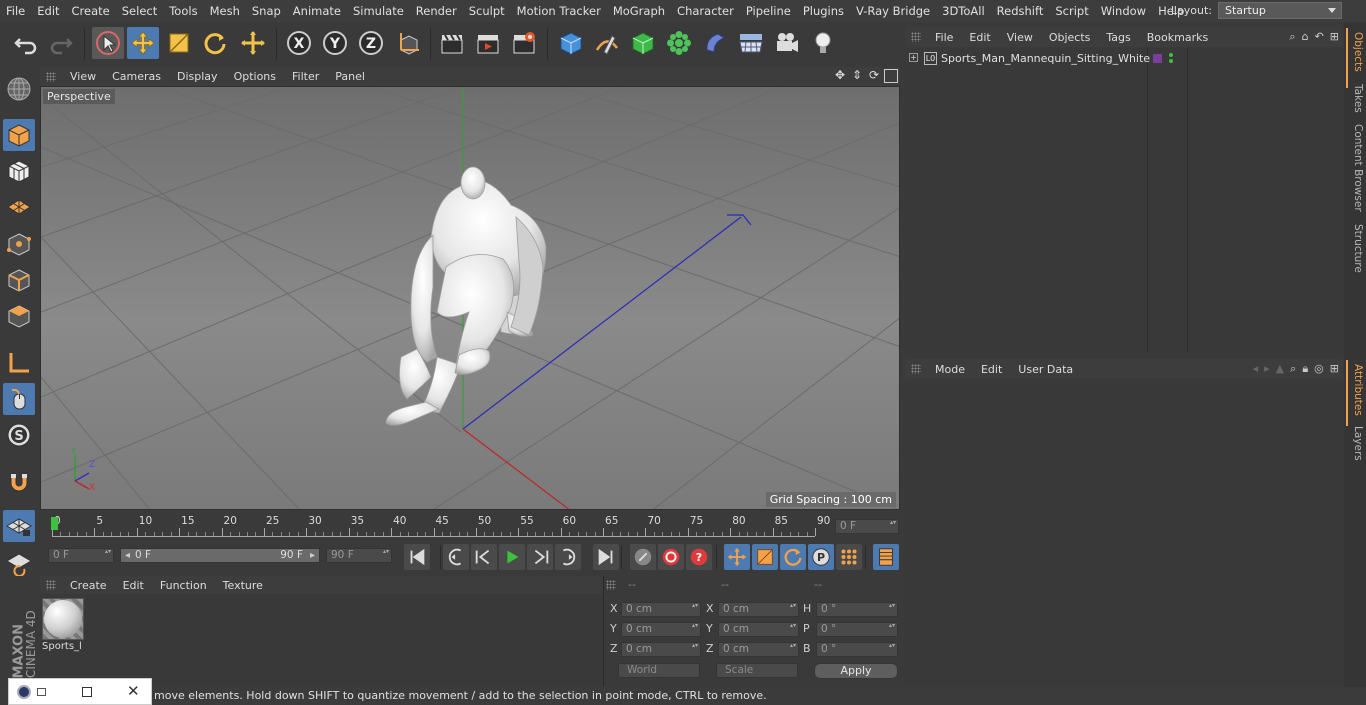 The image size is (1366, 705). Describe the element at coordinates (197, 76) in the screenshot. I see `viewport-menu-display: Display` at that location.